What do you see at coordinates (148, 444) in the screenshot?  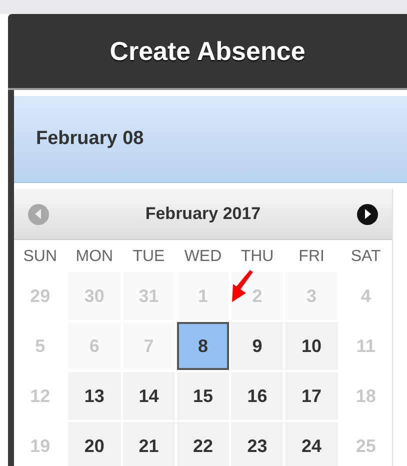 I see `calendar-day: 21` at bounding box center [148, 444].